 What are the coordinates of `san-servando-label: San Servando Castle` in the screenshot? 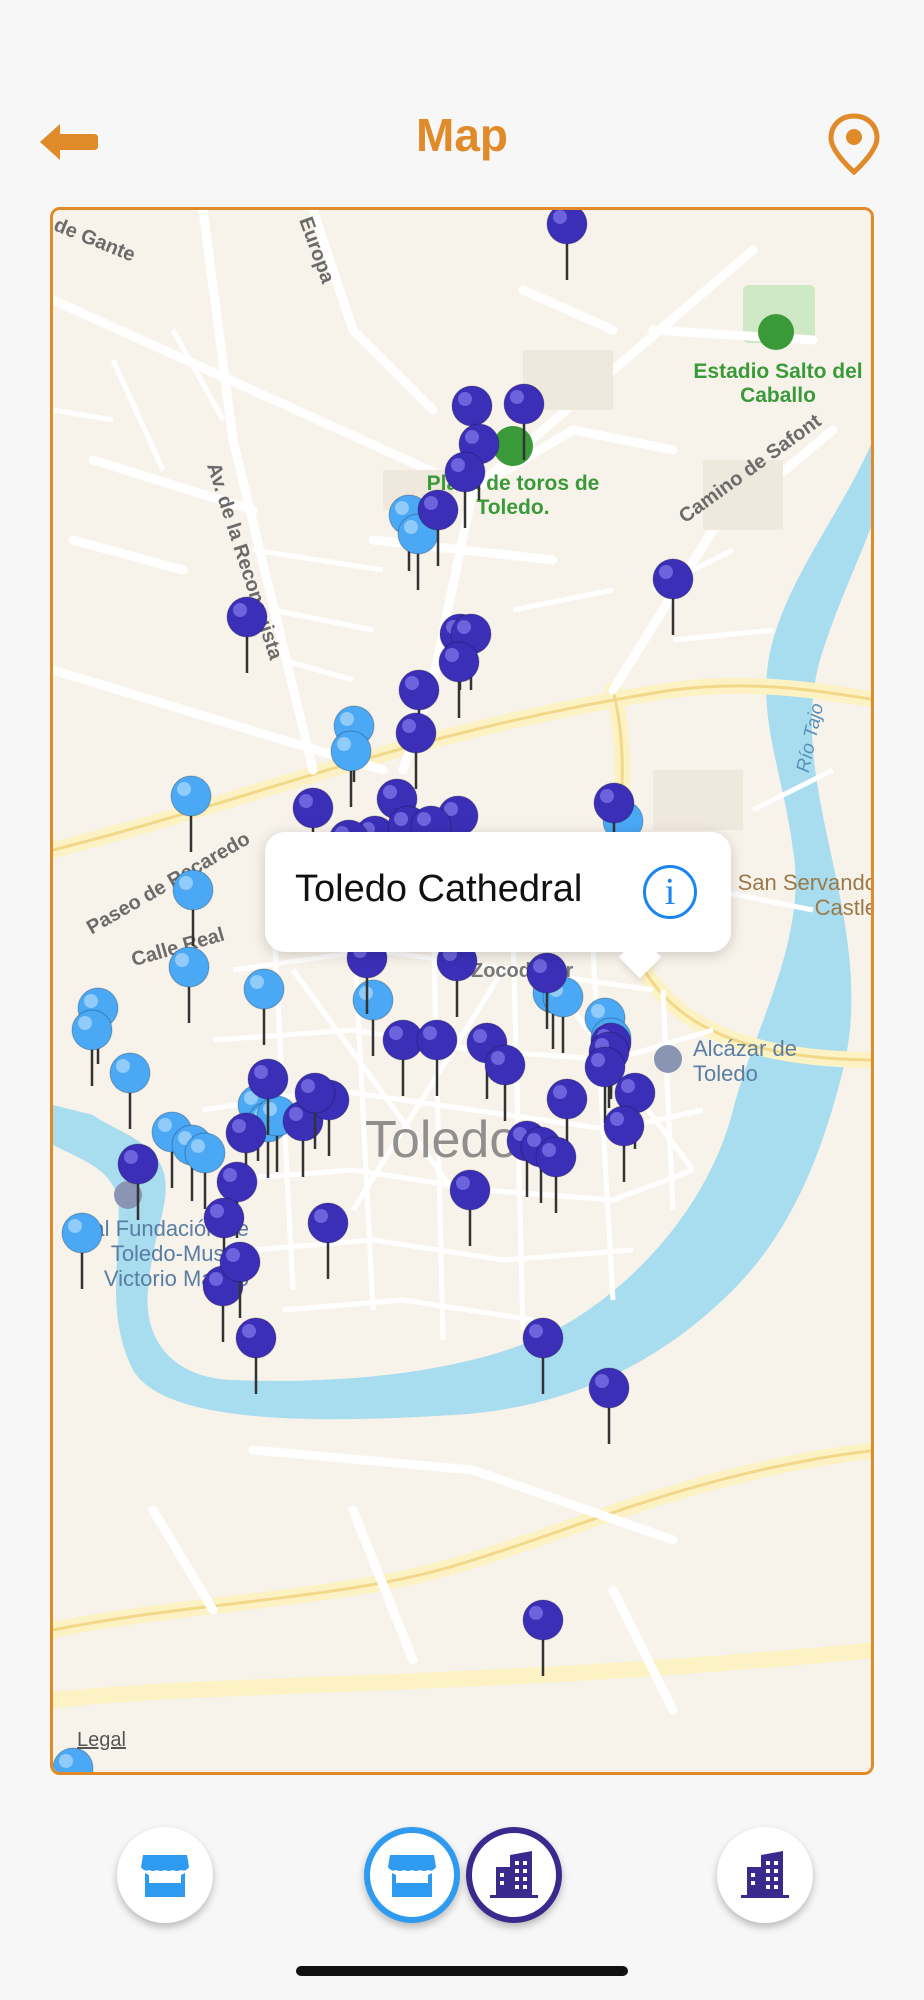 It's located at (805, 895).